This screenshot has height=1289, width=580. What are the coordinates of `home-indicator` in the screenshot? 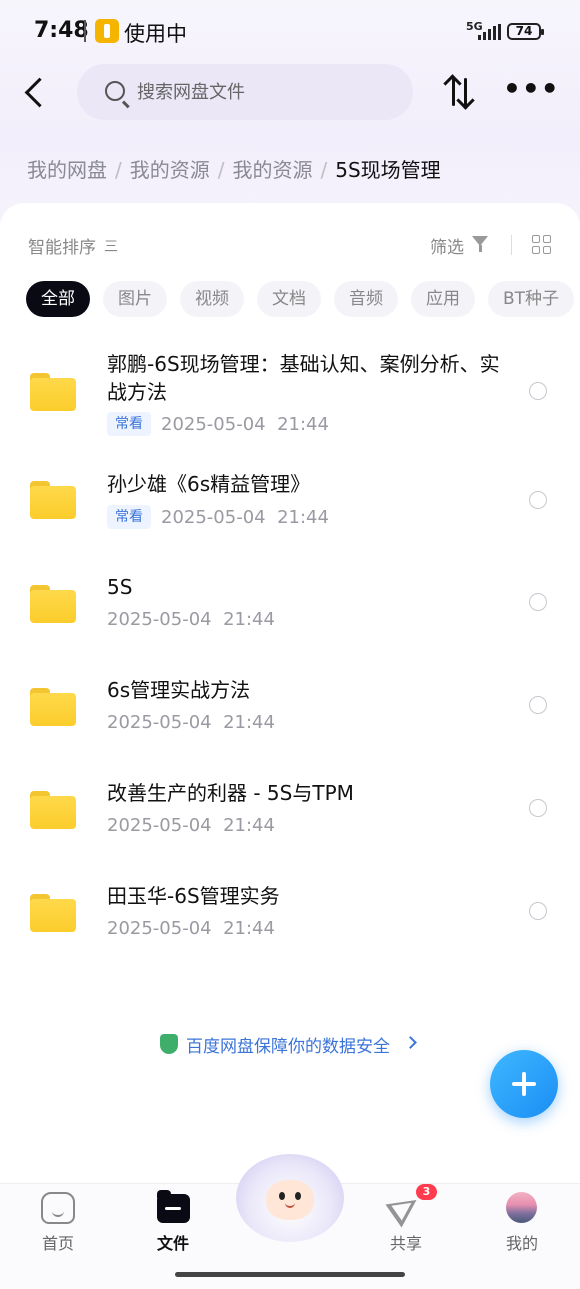 It's located at (290, 1274).